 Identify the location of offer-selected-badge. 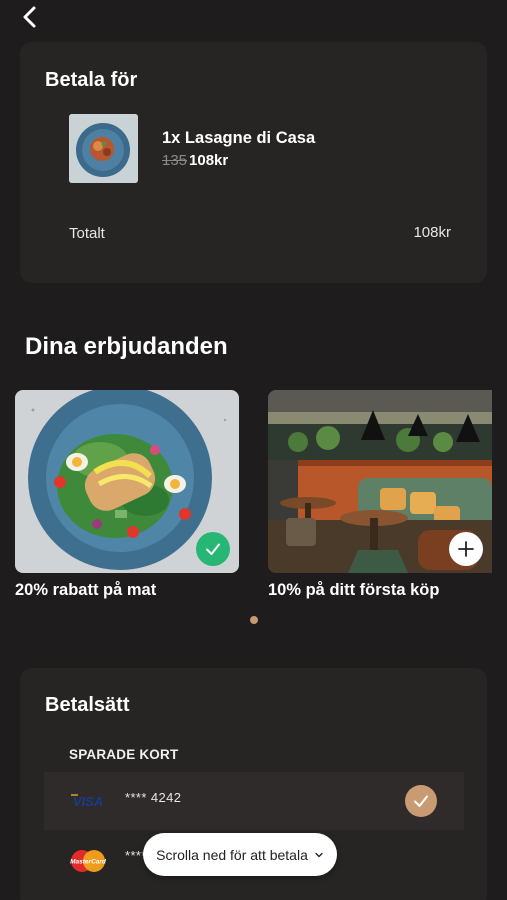
(213, 549).